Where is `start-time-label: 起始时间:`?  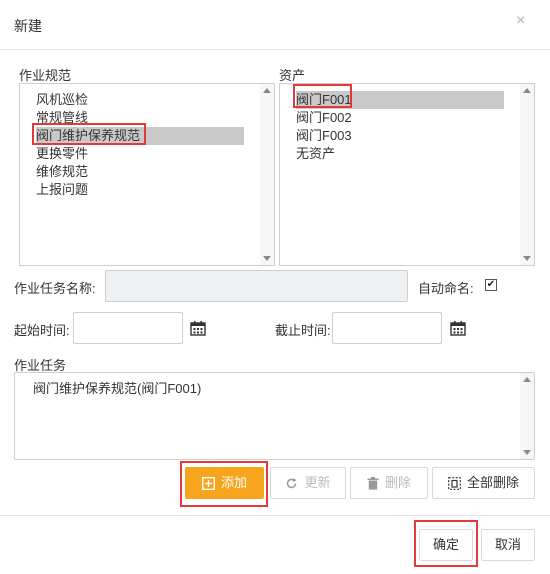
start-time-label: 起始时间: is located at coordinates (42, 330).